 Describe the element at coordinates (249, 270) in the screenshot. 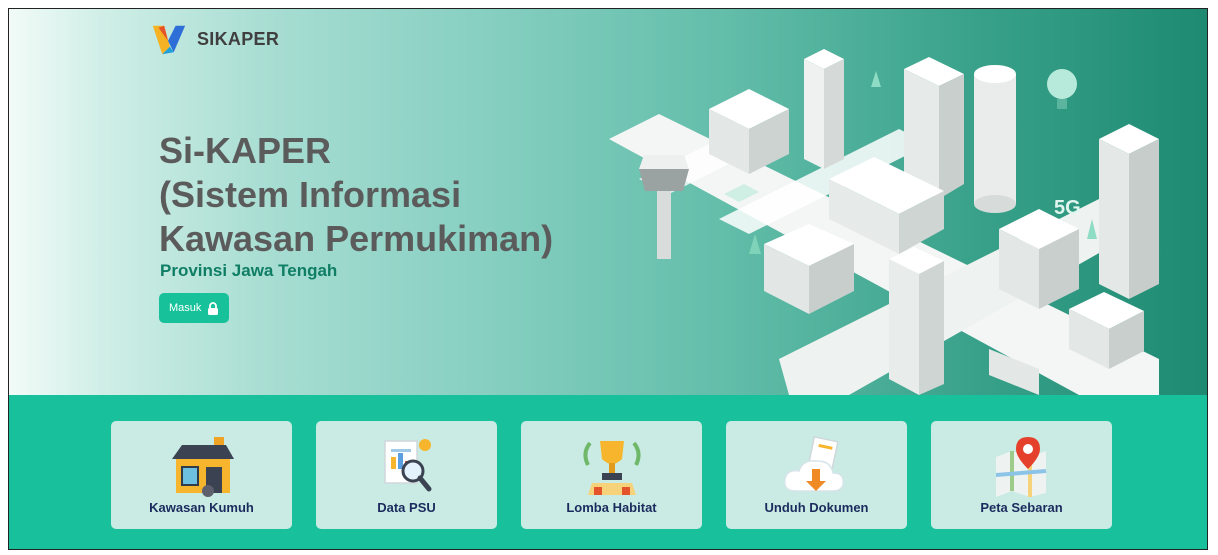

I see `page-subtitle: Provinsi Jawa Tengah` at that location.